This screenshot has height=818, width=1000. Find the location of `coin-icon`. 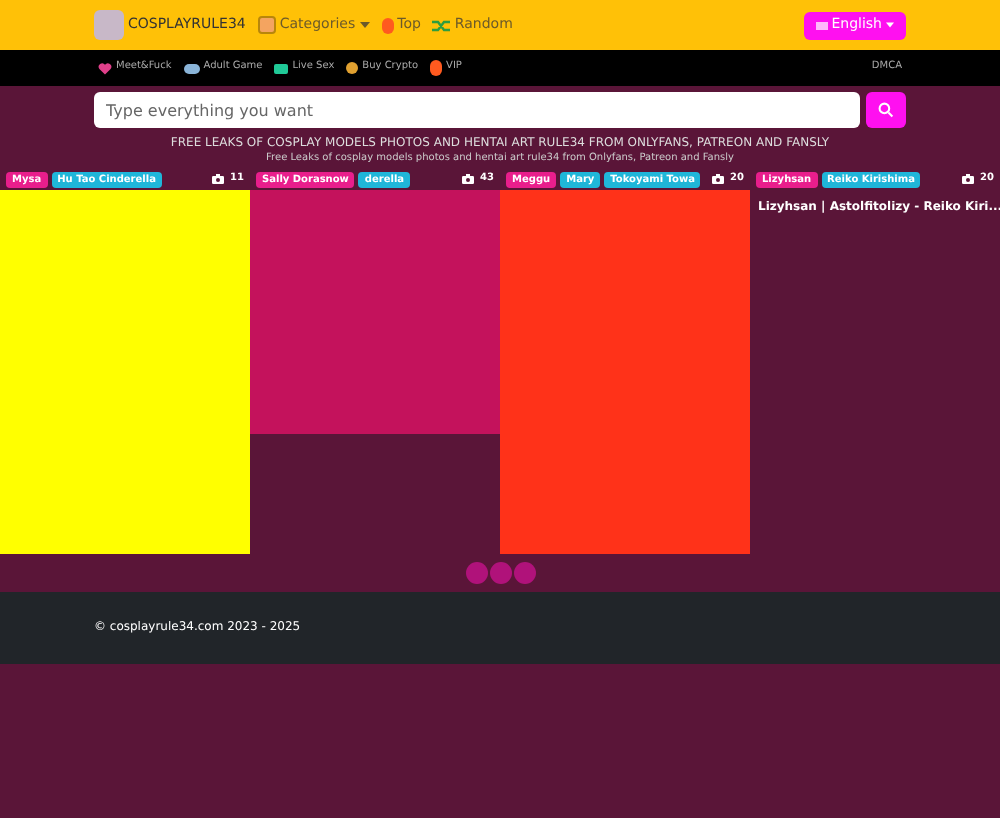

coin-icon is located at coordinates (352, 68).